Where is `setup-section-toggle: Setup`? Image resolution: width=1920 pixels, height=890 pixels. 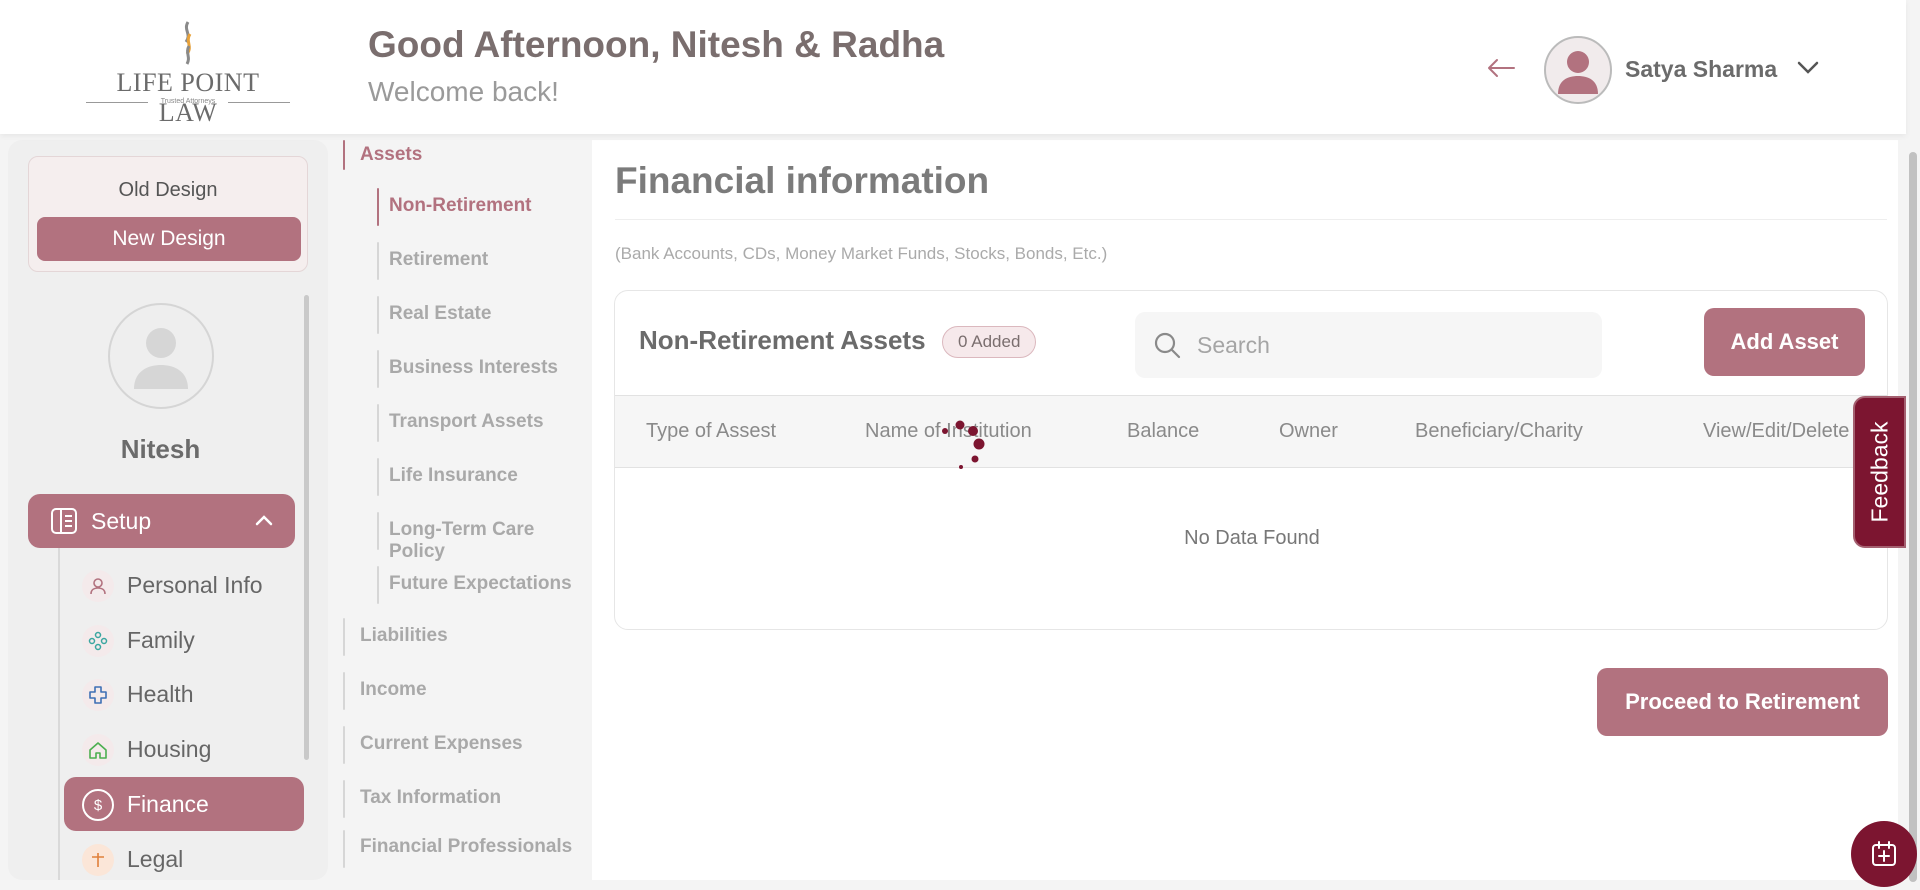 setup-section-toggle: Setup is located at coordinates (161, 521).